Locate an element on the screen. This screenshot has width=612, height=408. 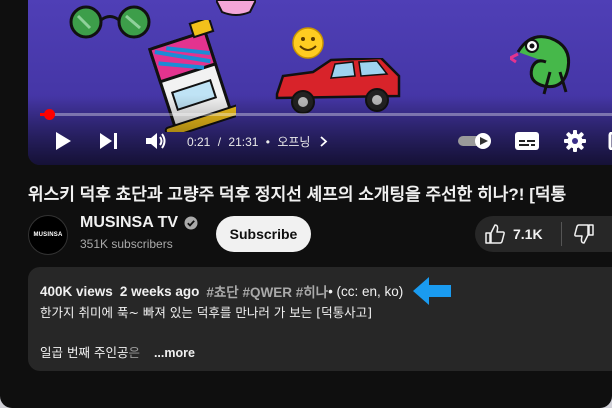
like-dislike-group: 7.1K is located at coordinates (543, 234).